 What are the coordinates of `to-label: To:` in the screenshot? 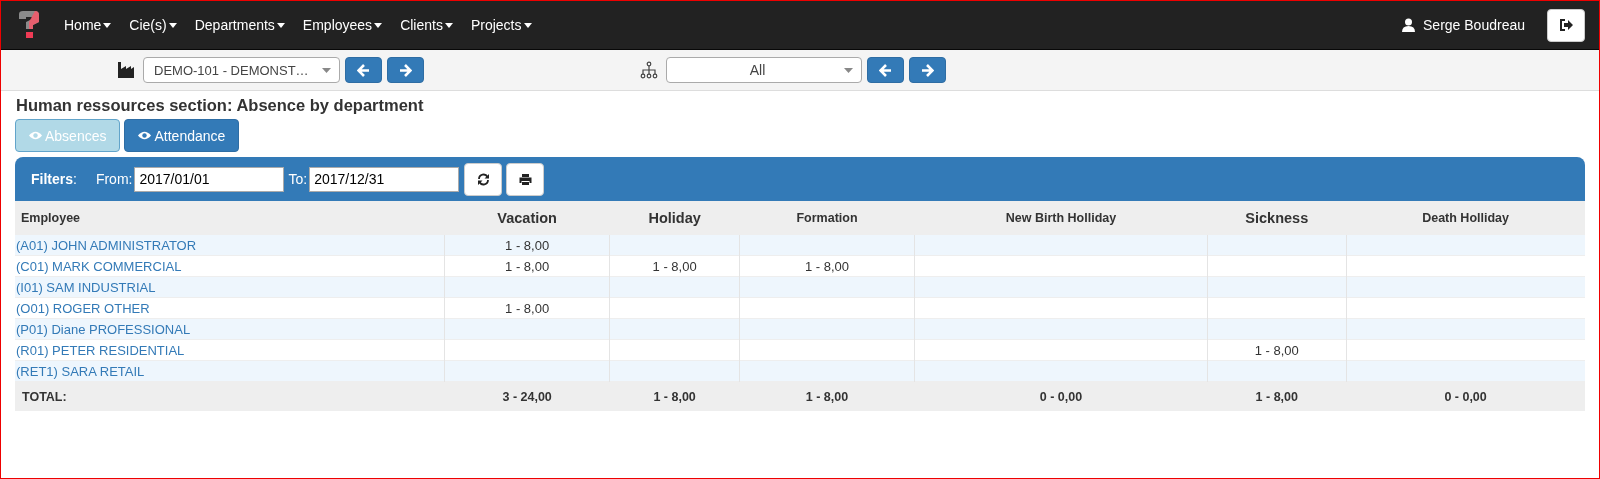 It's located at (298, 179).